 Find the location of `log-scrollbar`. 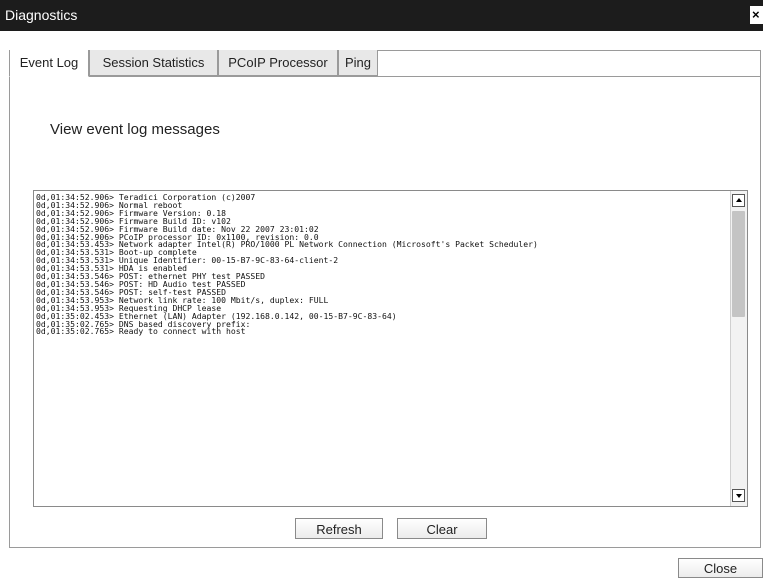

log-scrollbar is located at coordinates (738, 348).